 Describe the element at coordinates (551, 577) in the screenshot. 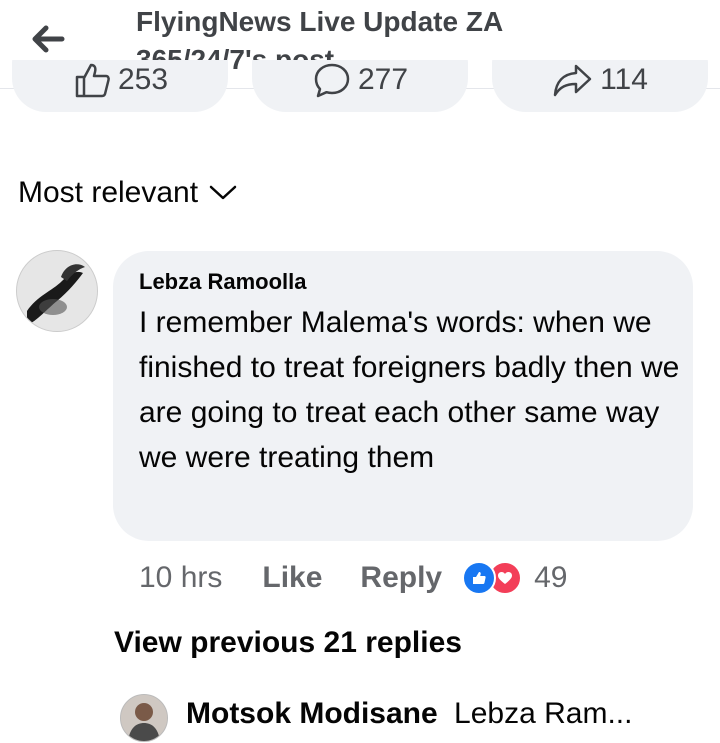

I see `reaction-count: 49` at that location.